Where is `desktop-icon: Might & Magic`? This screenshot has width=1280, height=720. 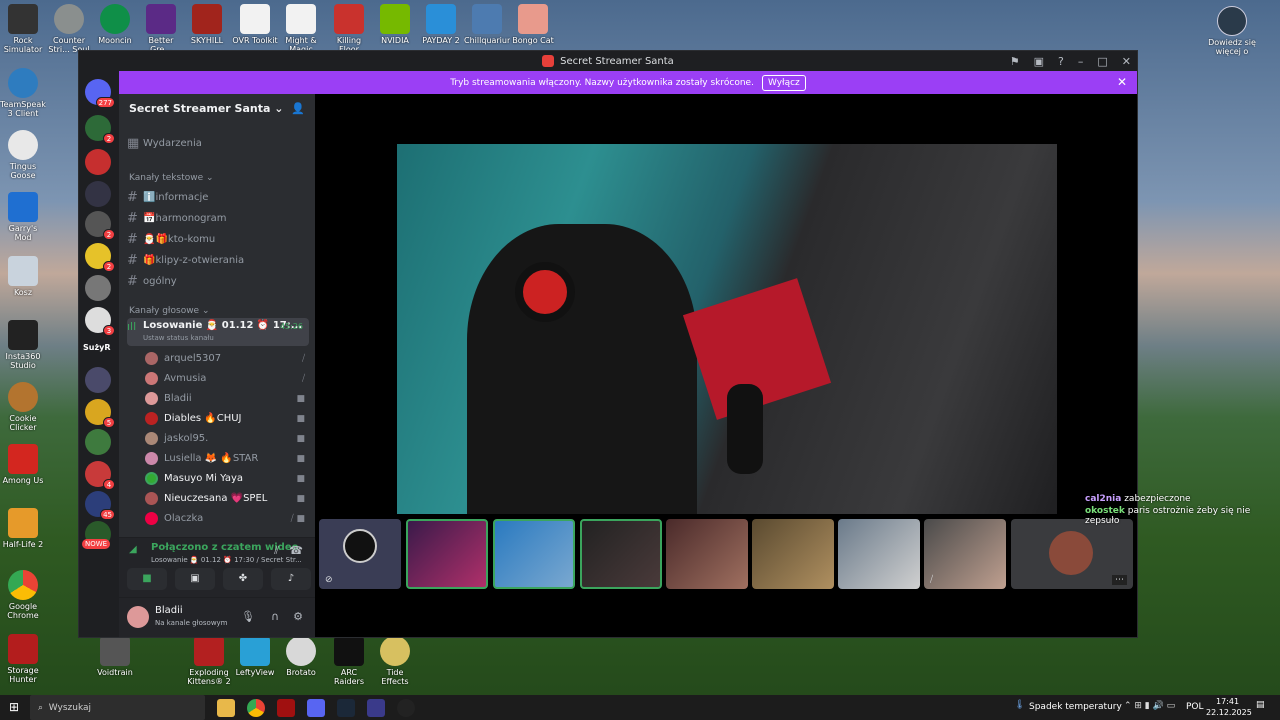 desktop-icon: Might & Magic is located at coordinates (301, 29).